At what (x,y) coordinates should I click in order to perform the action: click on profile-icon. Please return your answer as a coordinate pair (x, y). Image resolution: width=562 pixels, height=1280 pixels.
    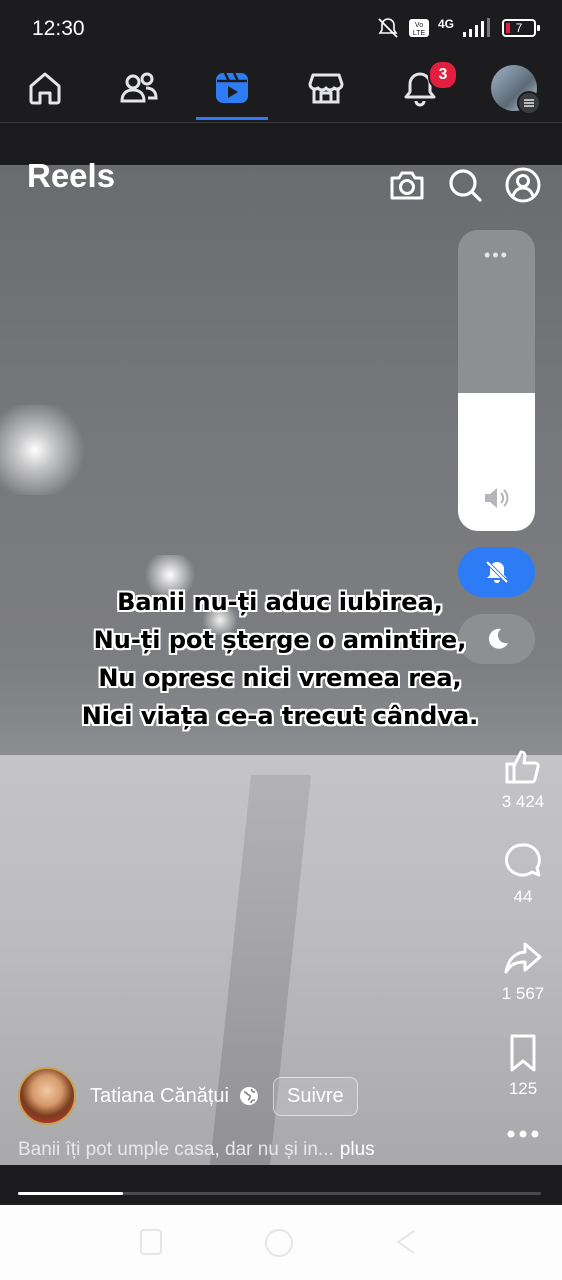
    Looking at the image, I should click on (523, 185).